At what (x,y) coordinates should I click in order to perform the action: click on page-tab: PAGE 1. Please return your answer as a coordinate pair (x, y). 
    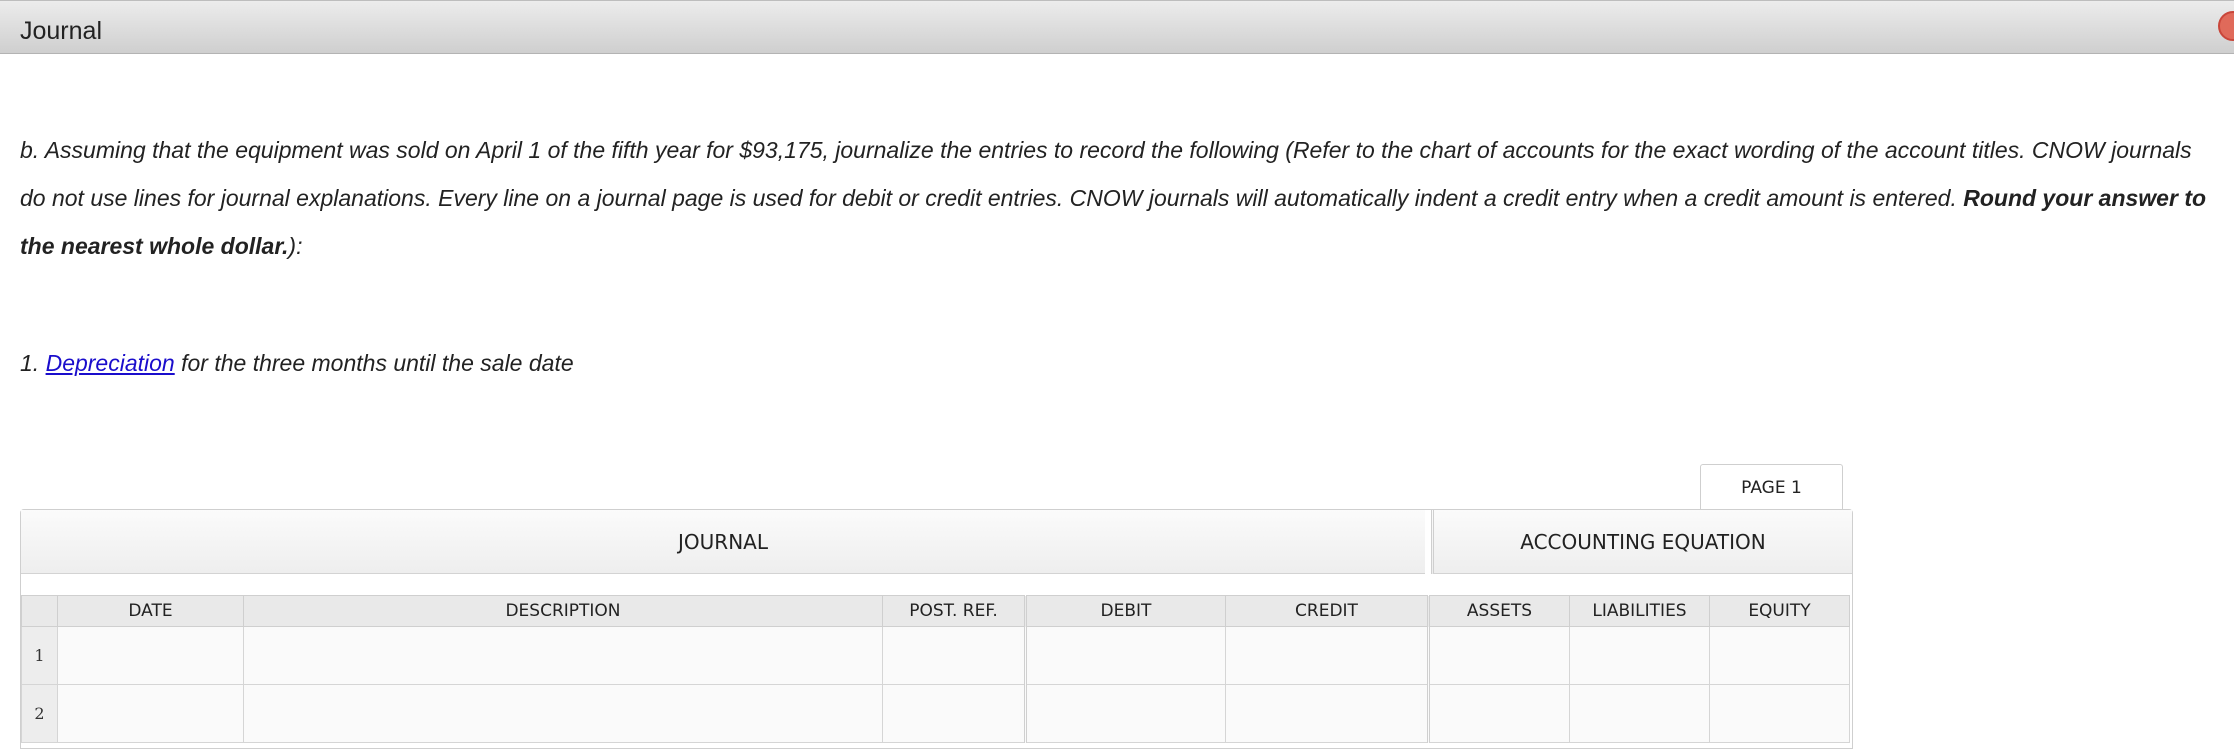
    Looking at the image, I should click on (1771, 487).